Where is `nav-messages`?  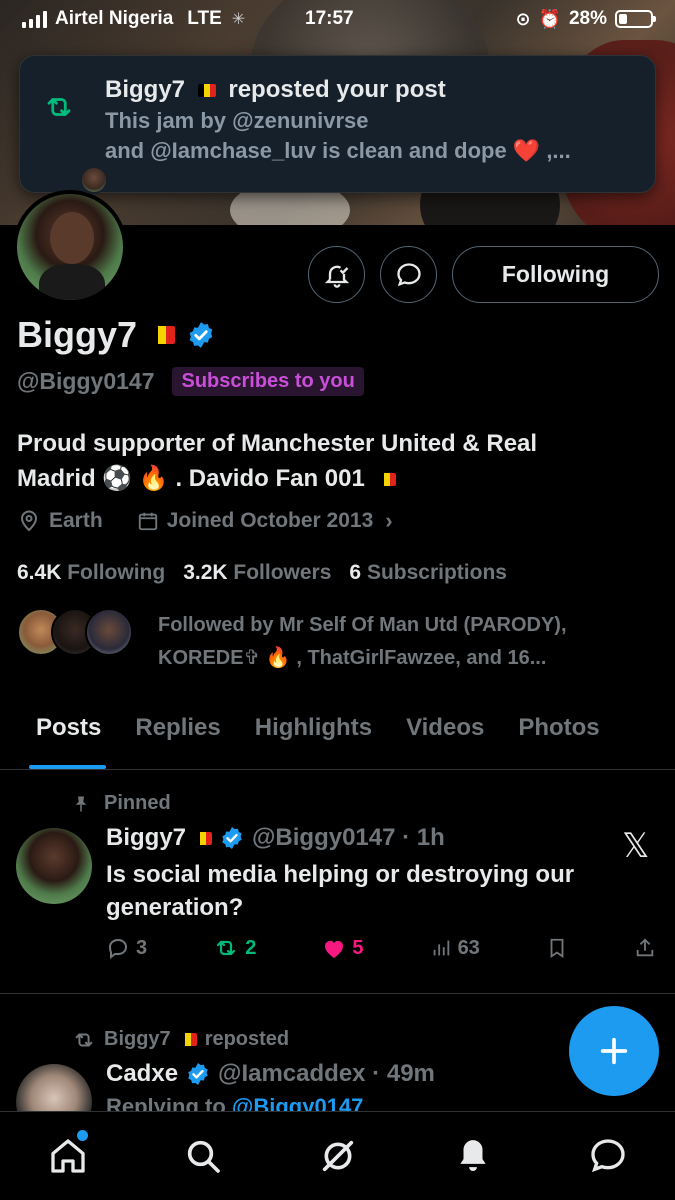 nav-messages is located at coordinates (608, 1156).